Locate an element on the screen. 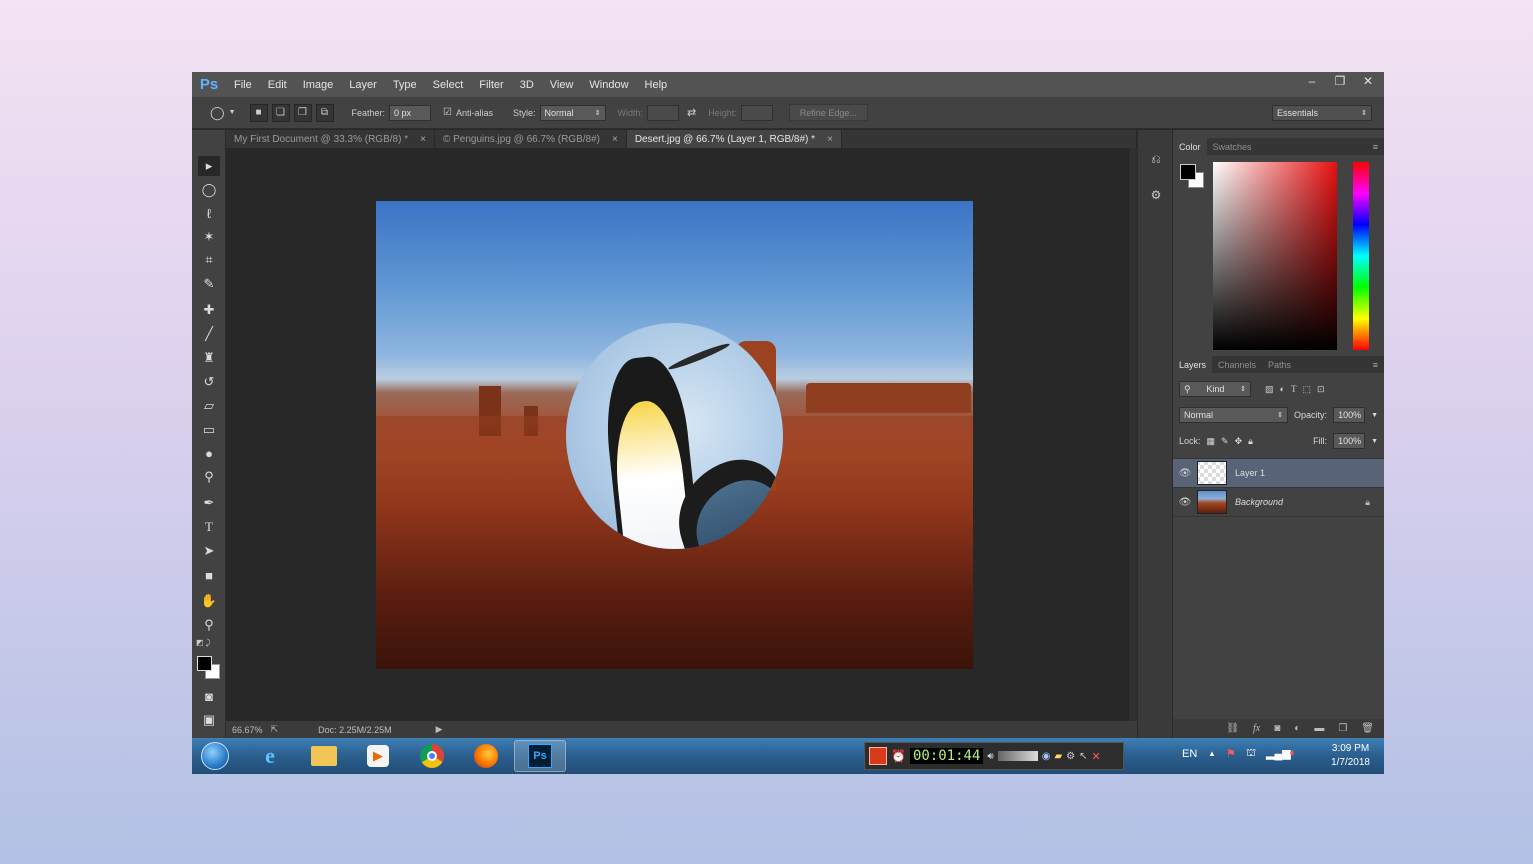 This screenshot has height=864, width=1533. tab-swatches: Swatches is located at coordinates (1232, 146).